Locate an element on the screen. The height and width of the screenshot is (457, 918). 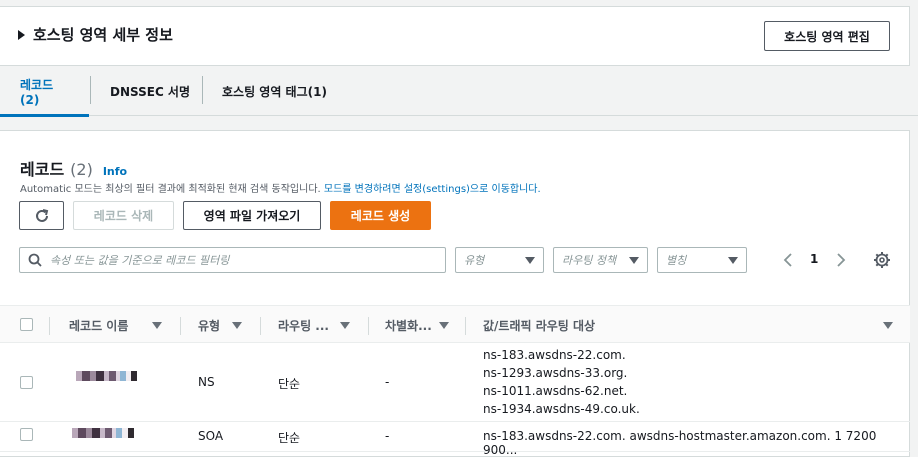
record-filter-input: 속성 또는 값을 기준으로 레코드 필터링 is located at coordinates (232, 260).